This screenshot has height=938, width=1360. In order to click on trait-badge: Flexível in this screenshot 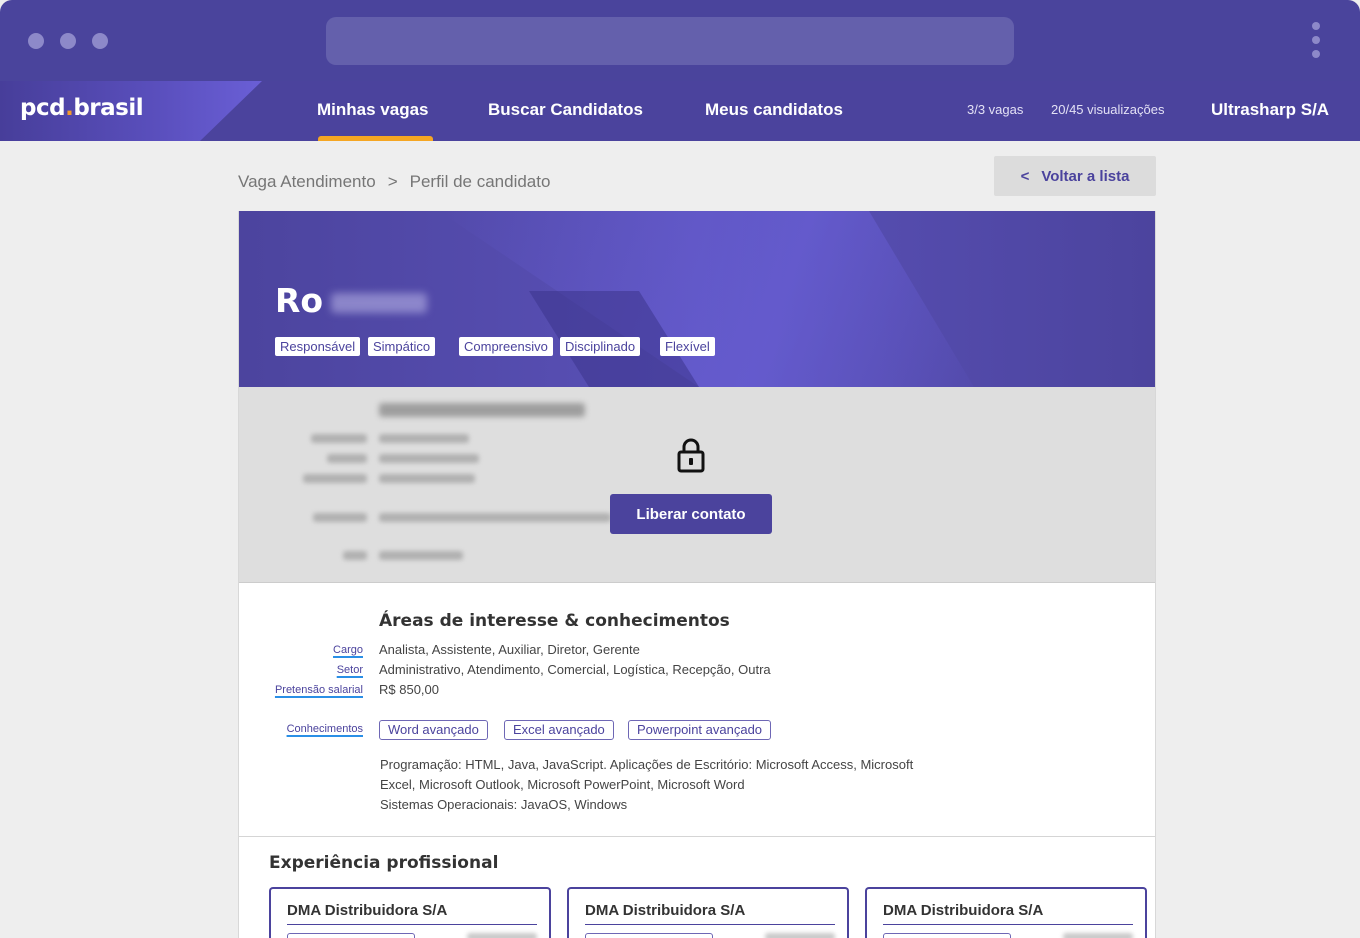, I will do `click(687, 346)`.